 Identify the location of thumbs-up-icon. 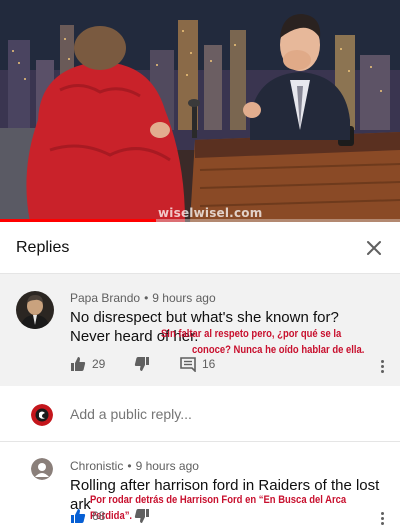
(78, 364).